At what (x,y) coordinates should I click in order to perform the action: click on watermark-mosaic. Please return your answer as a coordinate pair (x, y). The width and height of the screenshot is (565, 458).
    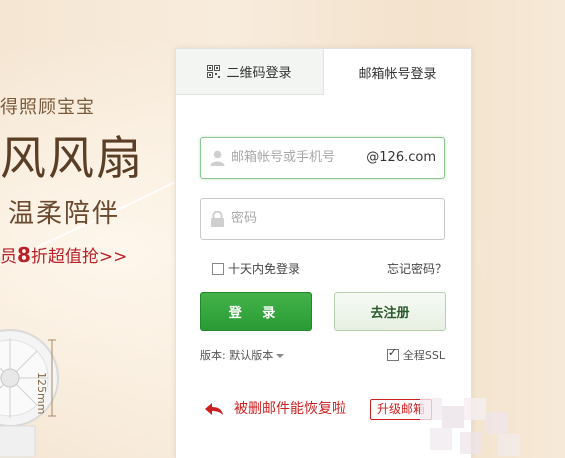
    Looking at the image, I should click on (470, 427).